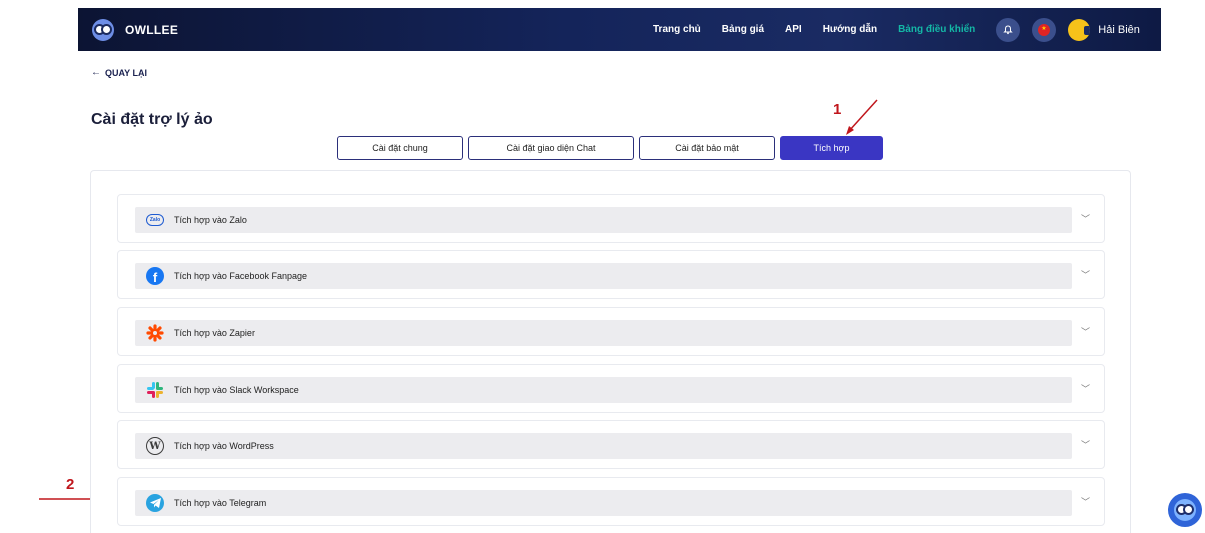  Describe the element at coordinates (155, 503) in the screenshot. I see `telegram-icon` at that location.